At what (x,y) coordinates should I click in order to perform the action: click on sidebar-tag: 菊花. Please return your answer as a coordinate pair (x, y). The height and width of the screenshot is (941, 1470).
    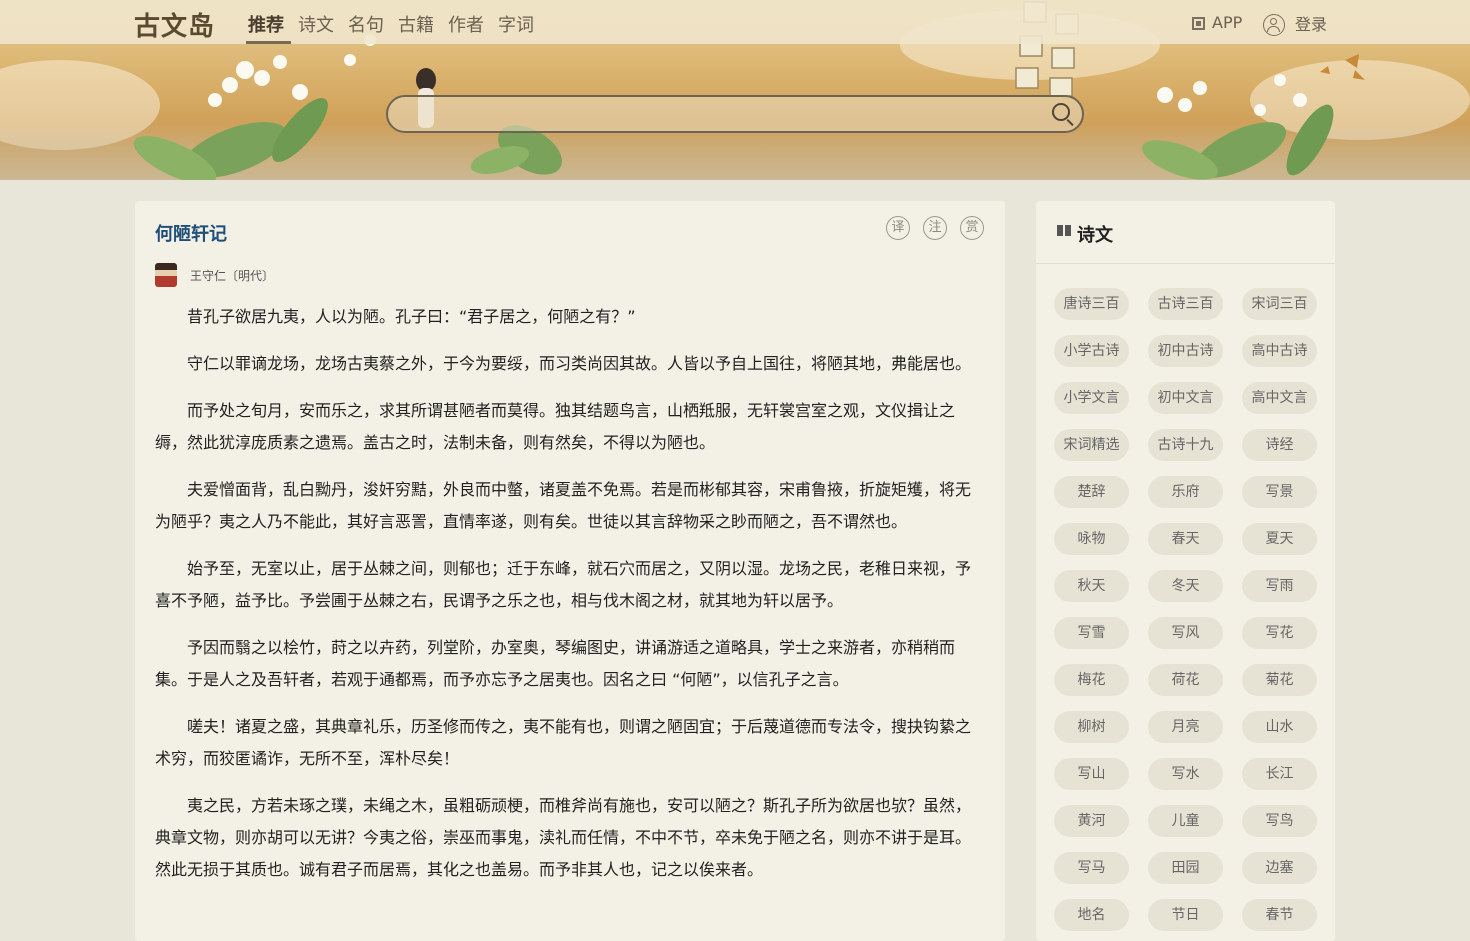
    Looking at the image, I should click on (1279, 680).